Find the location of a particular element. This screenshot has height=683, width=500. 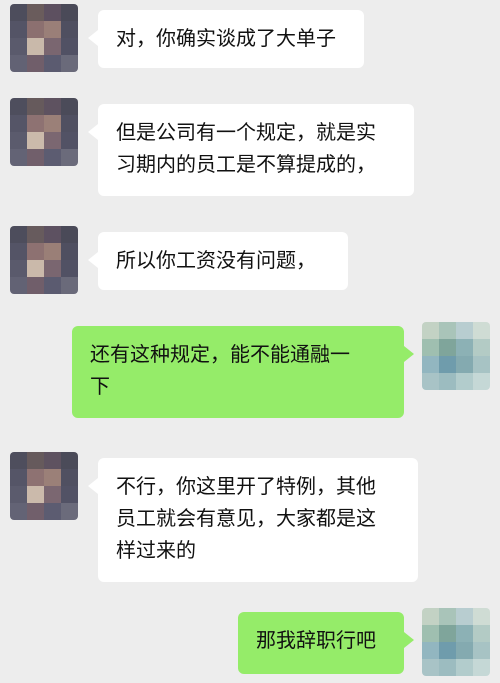

message-bubble: 所以你工资没有问题， is located at coordinates (218, 261).